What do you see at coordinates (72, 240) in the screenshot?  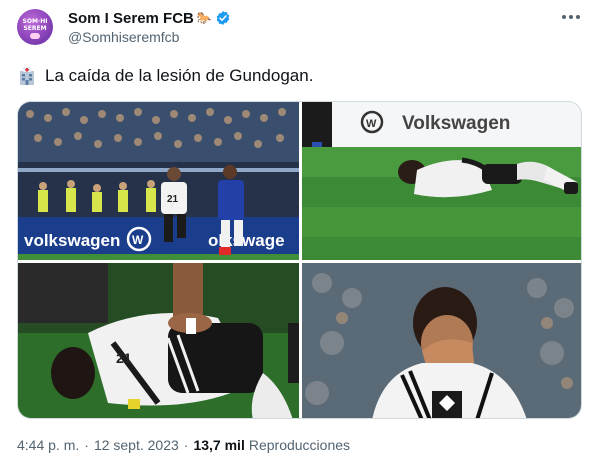 I see `banner-text-left: volkswagen` at bounding box center [72, 240].